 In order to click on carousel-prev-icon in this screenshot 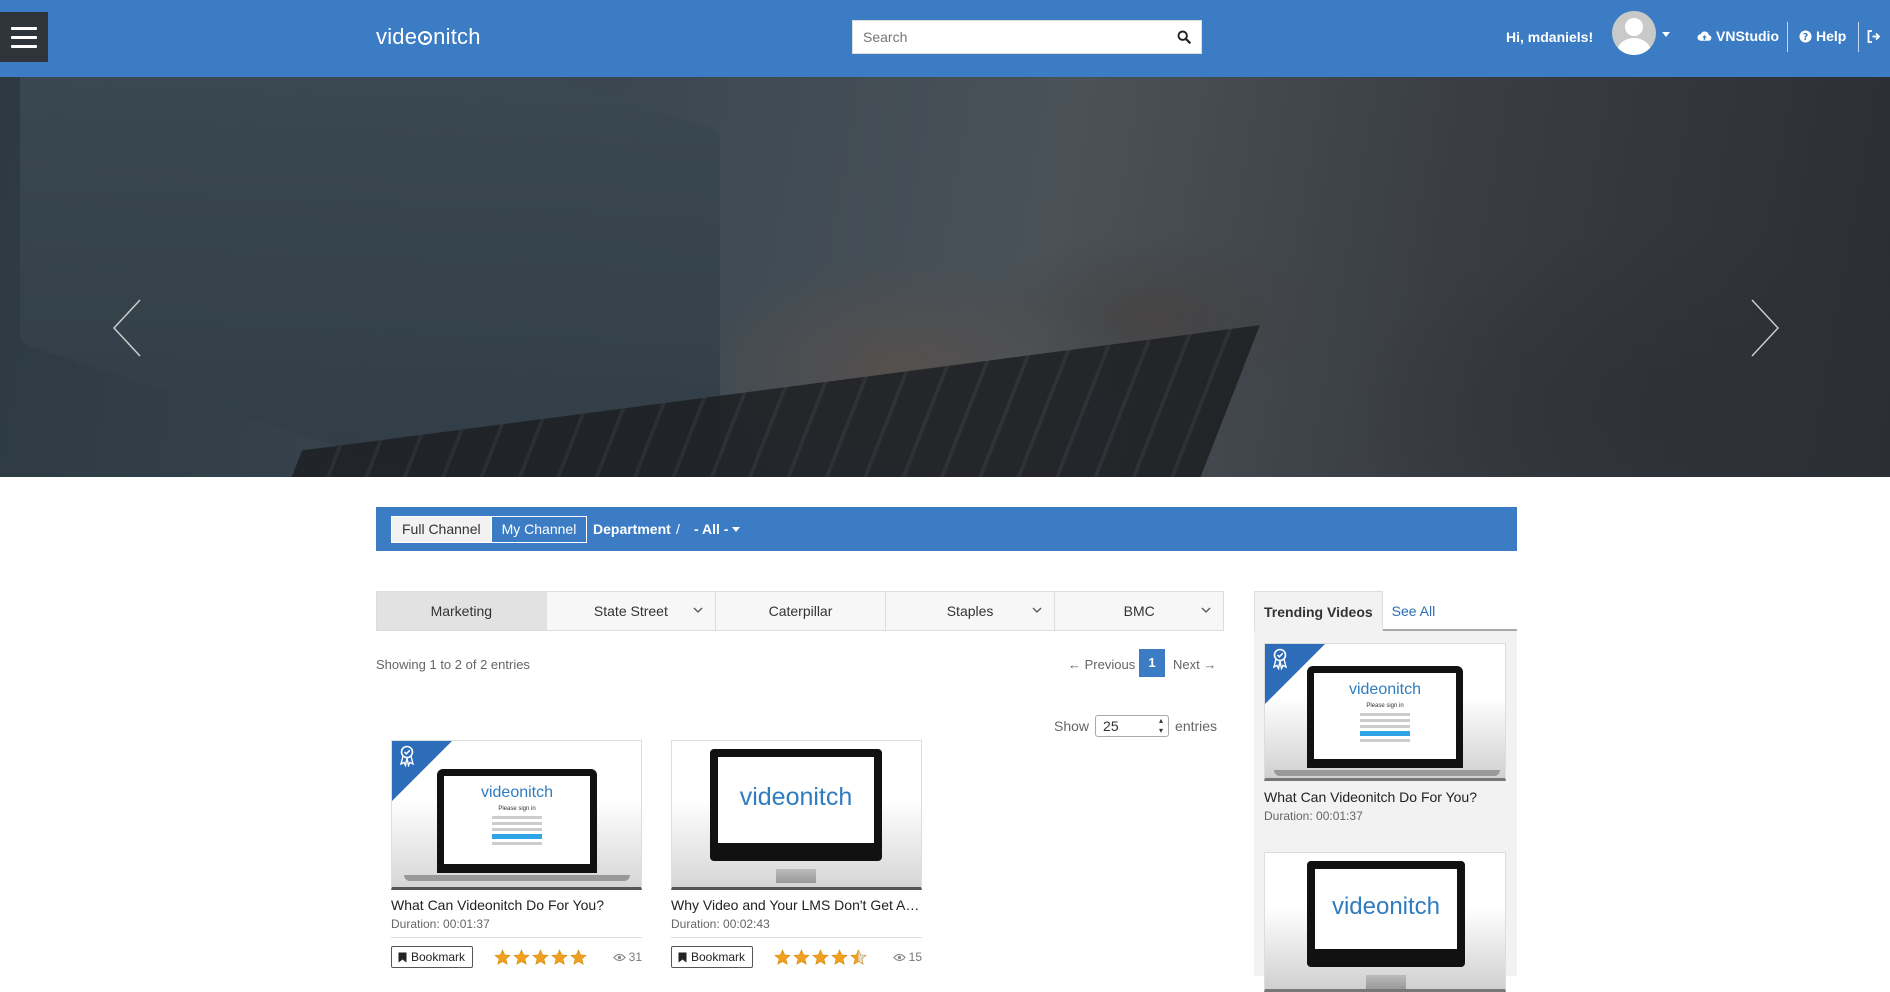, I will do `click(124, 328)`.